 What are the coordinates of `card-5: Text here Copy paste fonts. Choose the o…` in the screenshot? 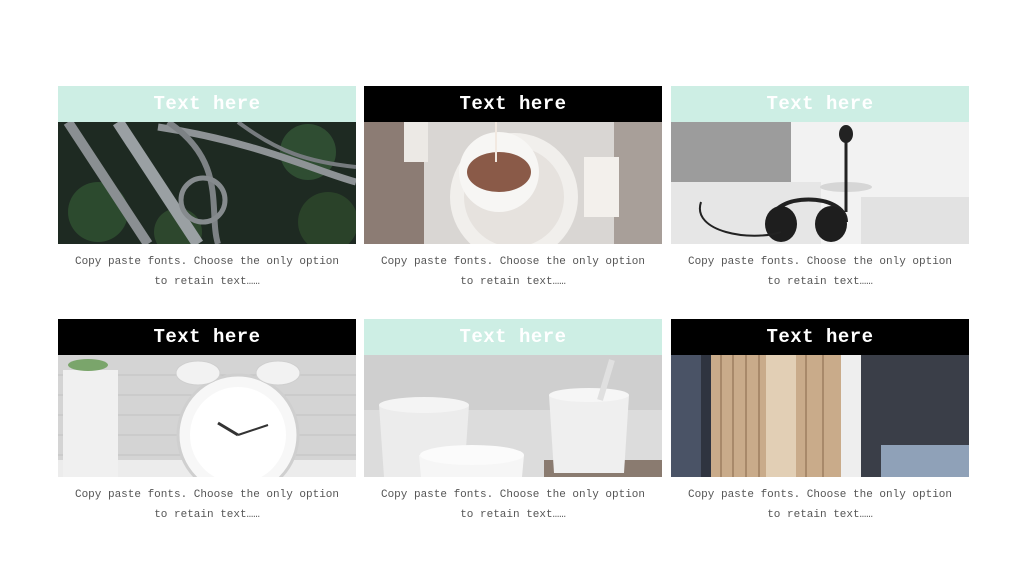 It's located at (513, 422).